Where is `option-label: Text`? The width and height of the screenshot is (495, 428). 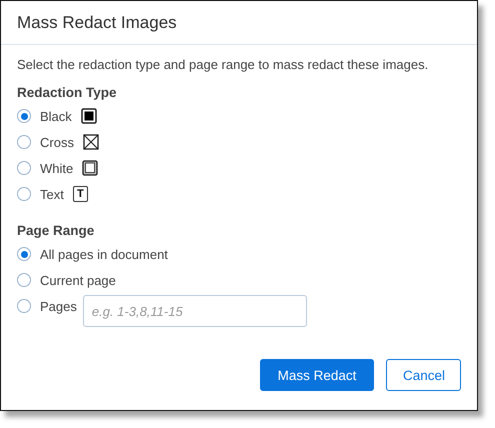
option-label: Text is located at coordinates (52, 194).